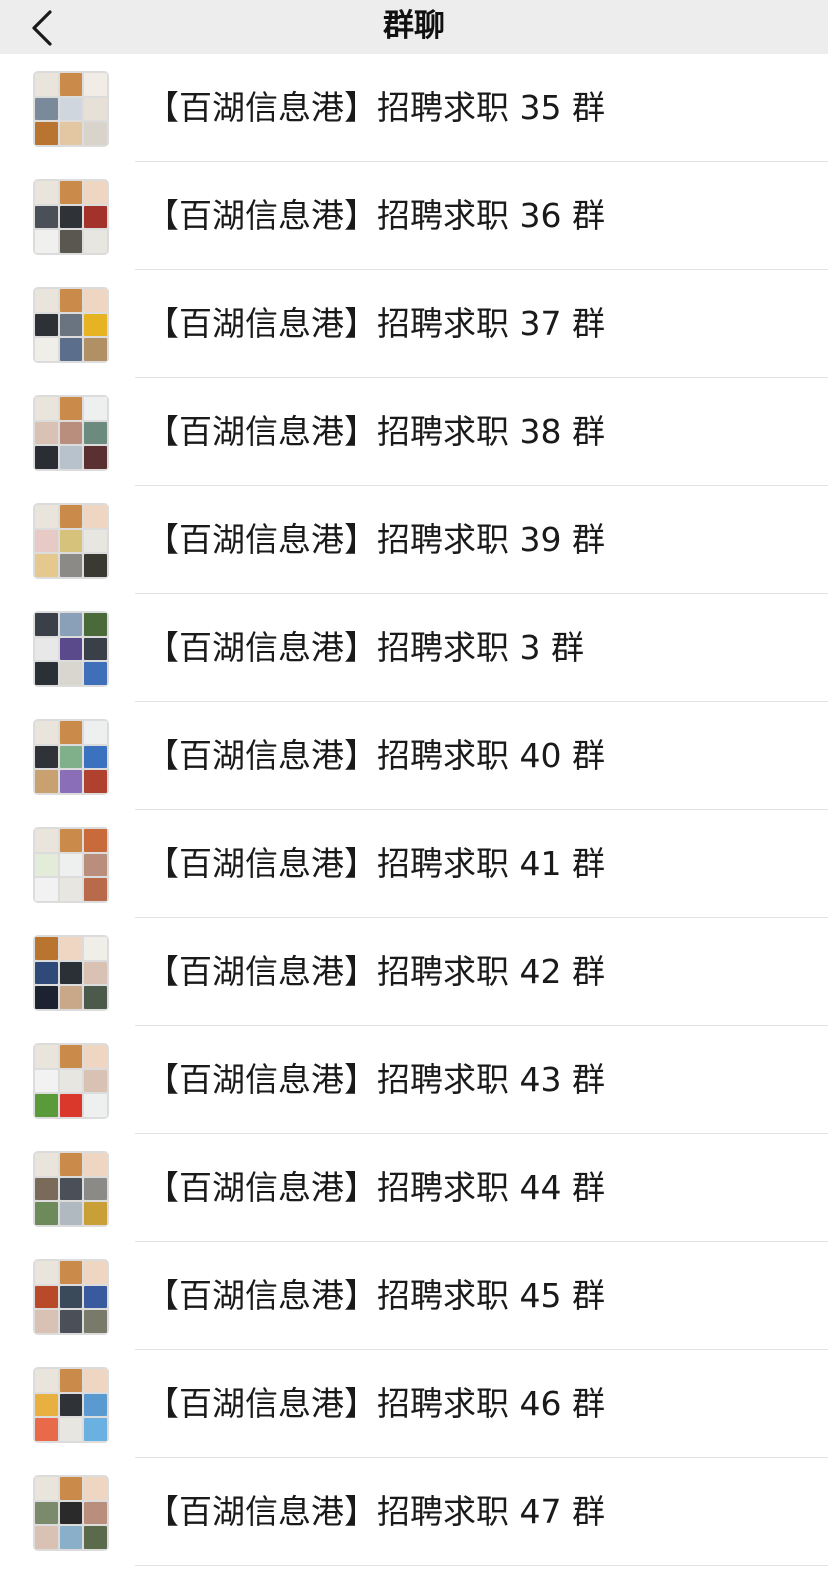 The height and width of the screenshot is (1595, 828). Describe the element at coordinates (414, 432) in the screenshot. I see `group-chat-item: 【百湖信息港】招聘求职 38 群` at that location.